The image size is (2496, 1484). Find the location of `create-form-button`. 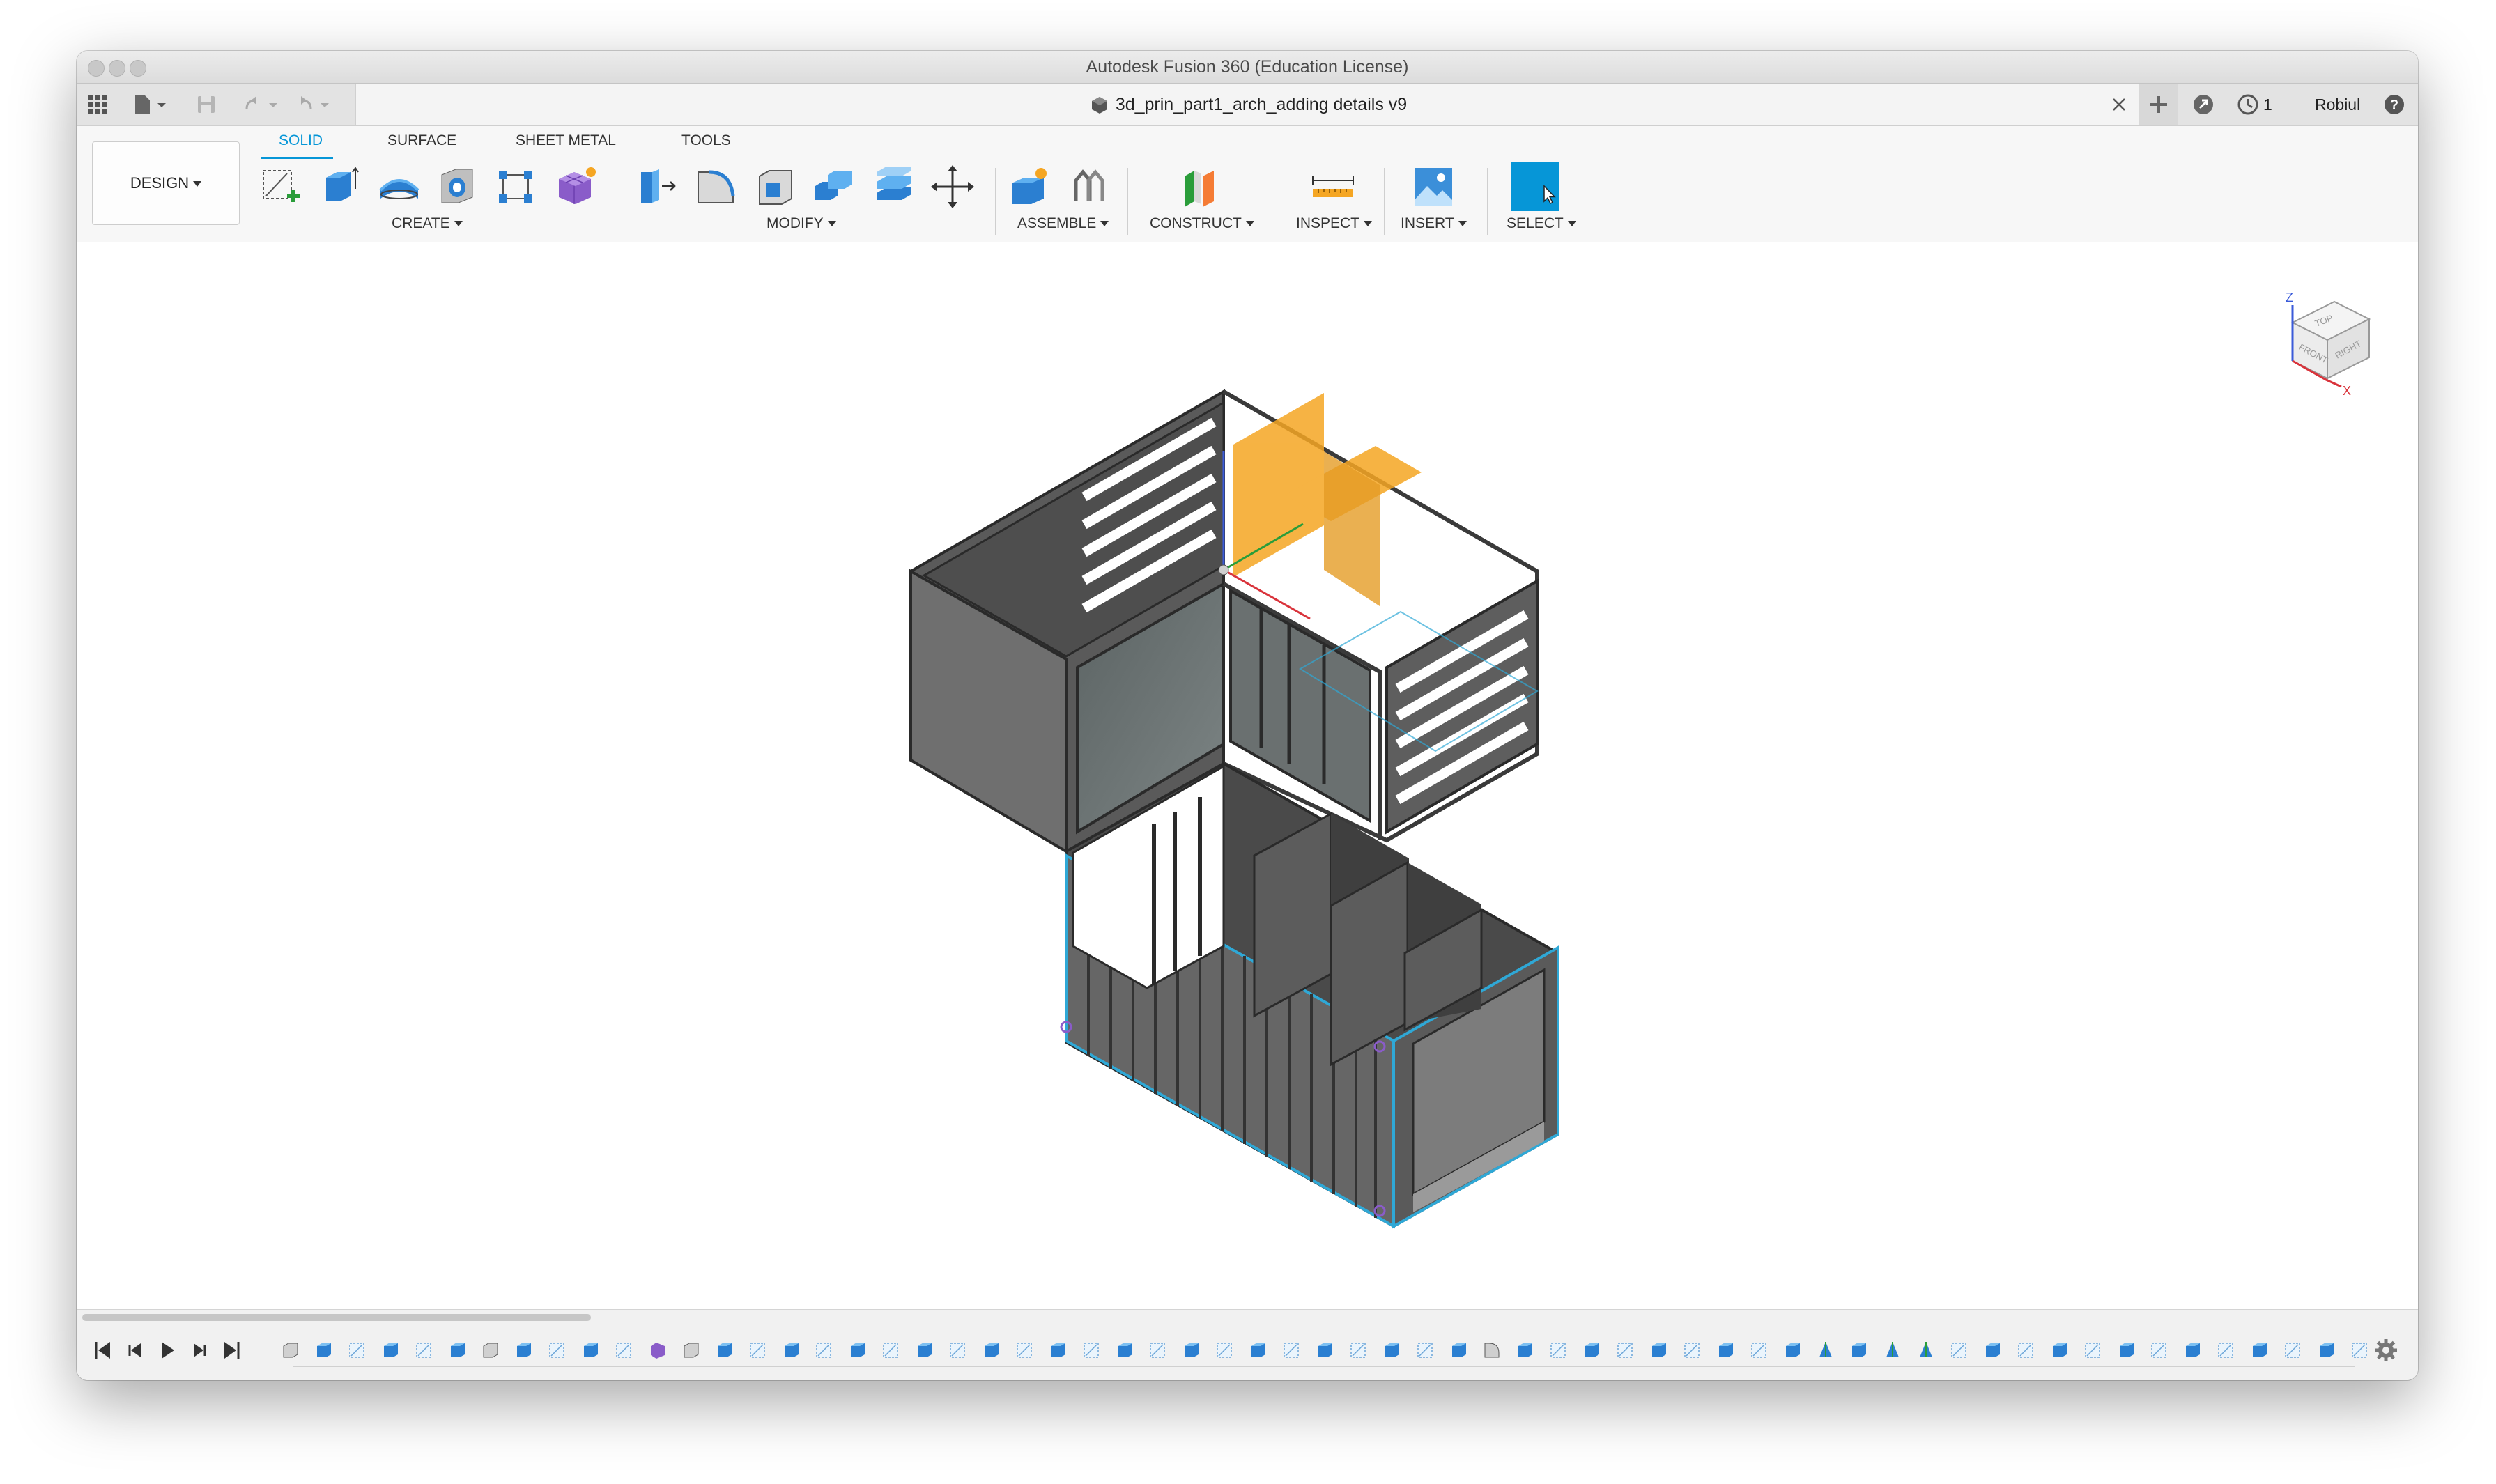

create-form-button is located at coordinates (574, 186).